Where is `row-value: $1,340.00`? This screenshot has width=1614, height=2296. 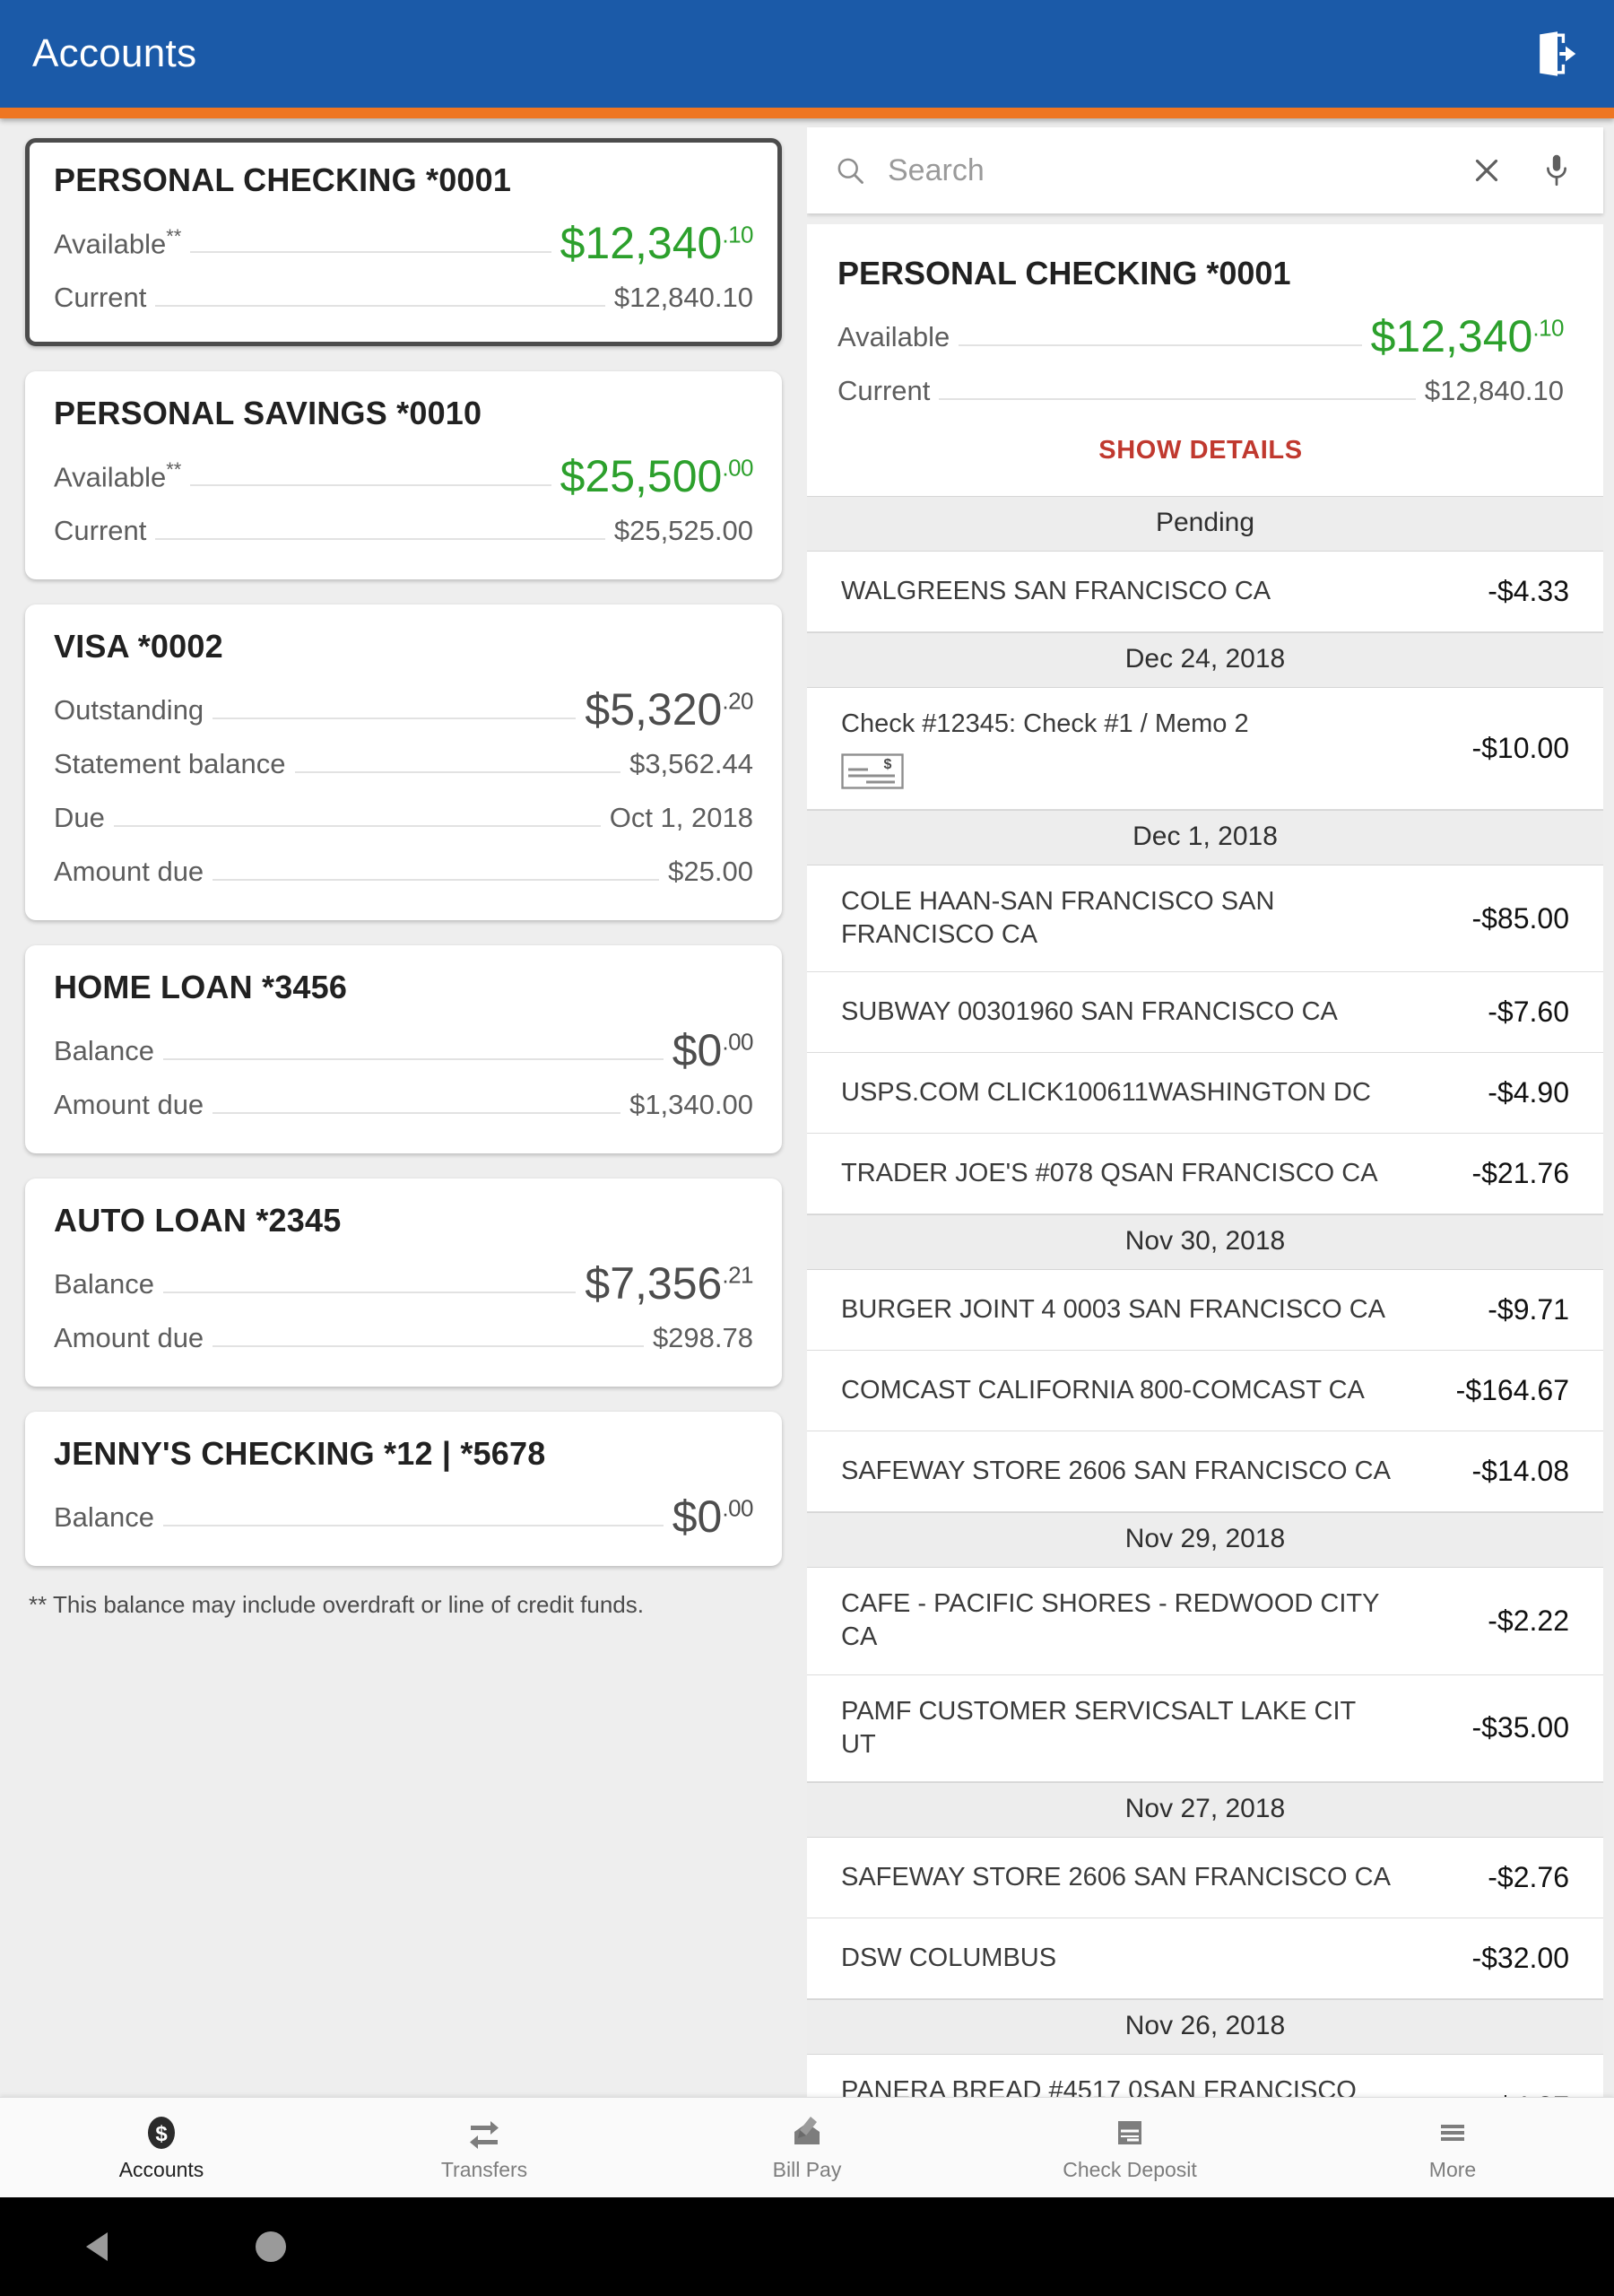
row-value: $1,340.00 is located at coordinates (691, 1104).